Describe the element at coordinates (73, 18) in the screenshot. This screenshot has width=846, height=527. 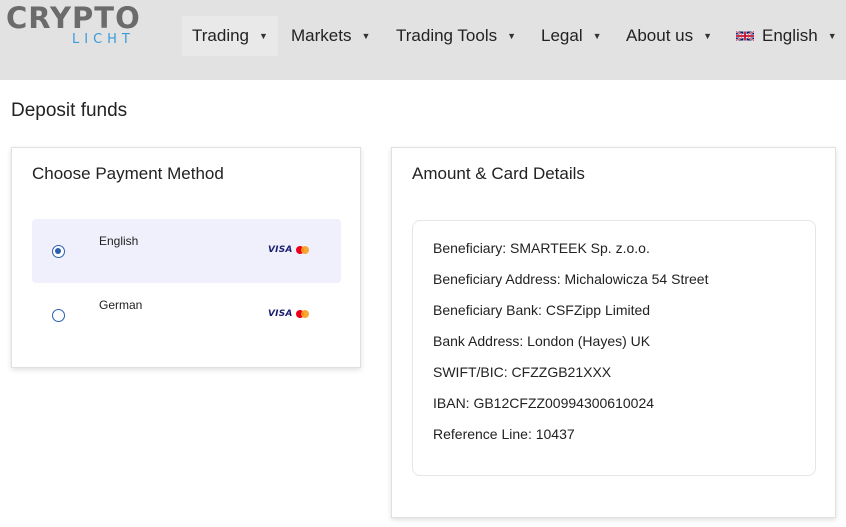
I see `logo-wordmark-top: CRYPTO` at that location.